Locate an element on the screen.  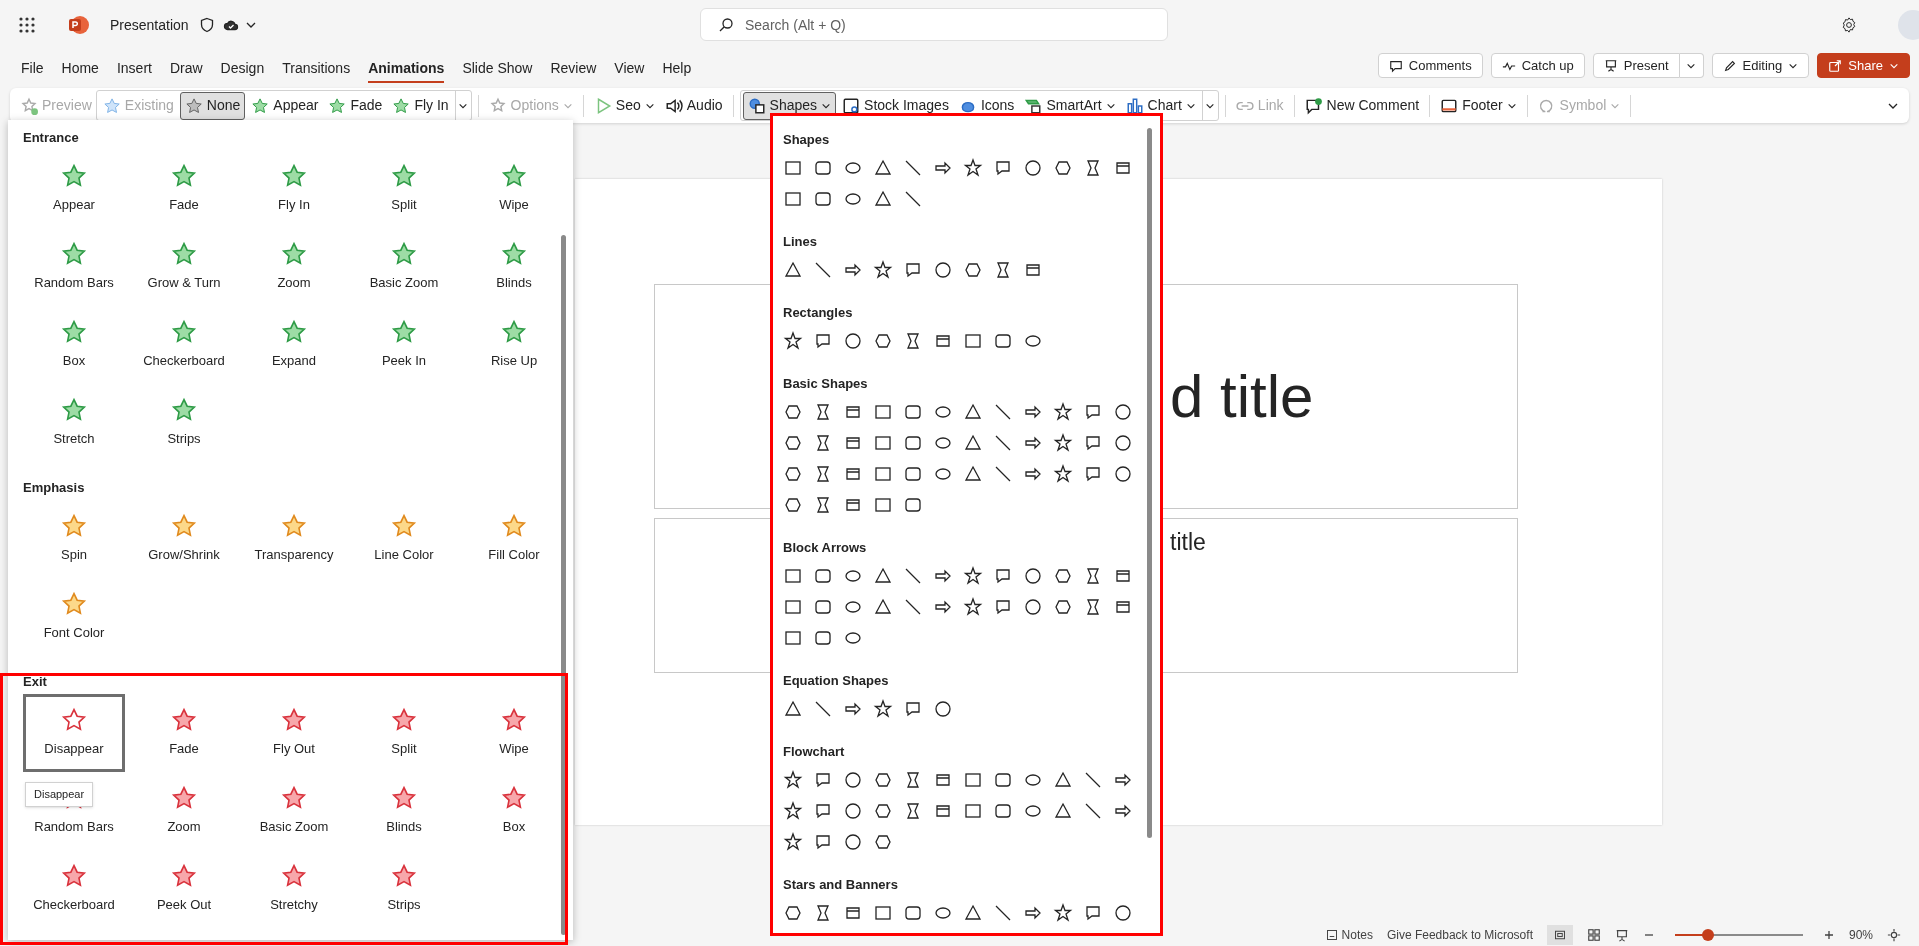
section-heading: Flowchart is located at coordinates (814, 752).